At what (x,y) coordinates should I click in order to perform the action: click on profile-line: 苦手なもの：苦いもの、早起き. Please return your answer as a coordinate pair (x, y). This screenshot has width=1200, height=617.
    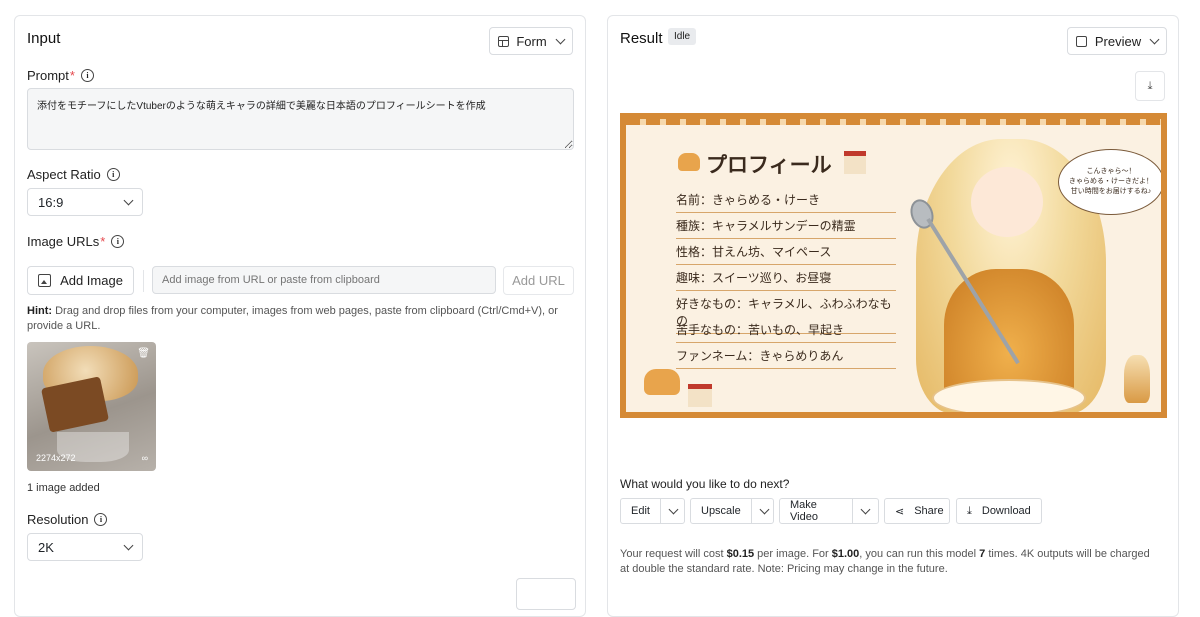
    Looking at the image, I should click on (786, 332).